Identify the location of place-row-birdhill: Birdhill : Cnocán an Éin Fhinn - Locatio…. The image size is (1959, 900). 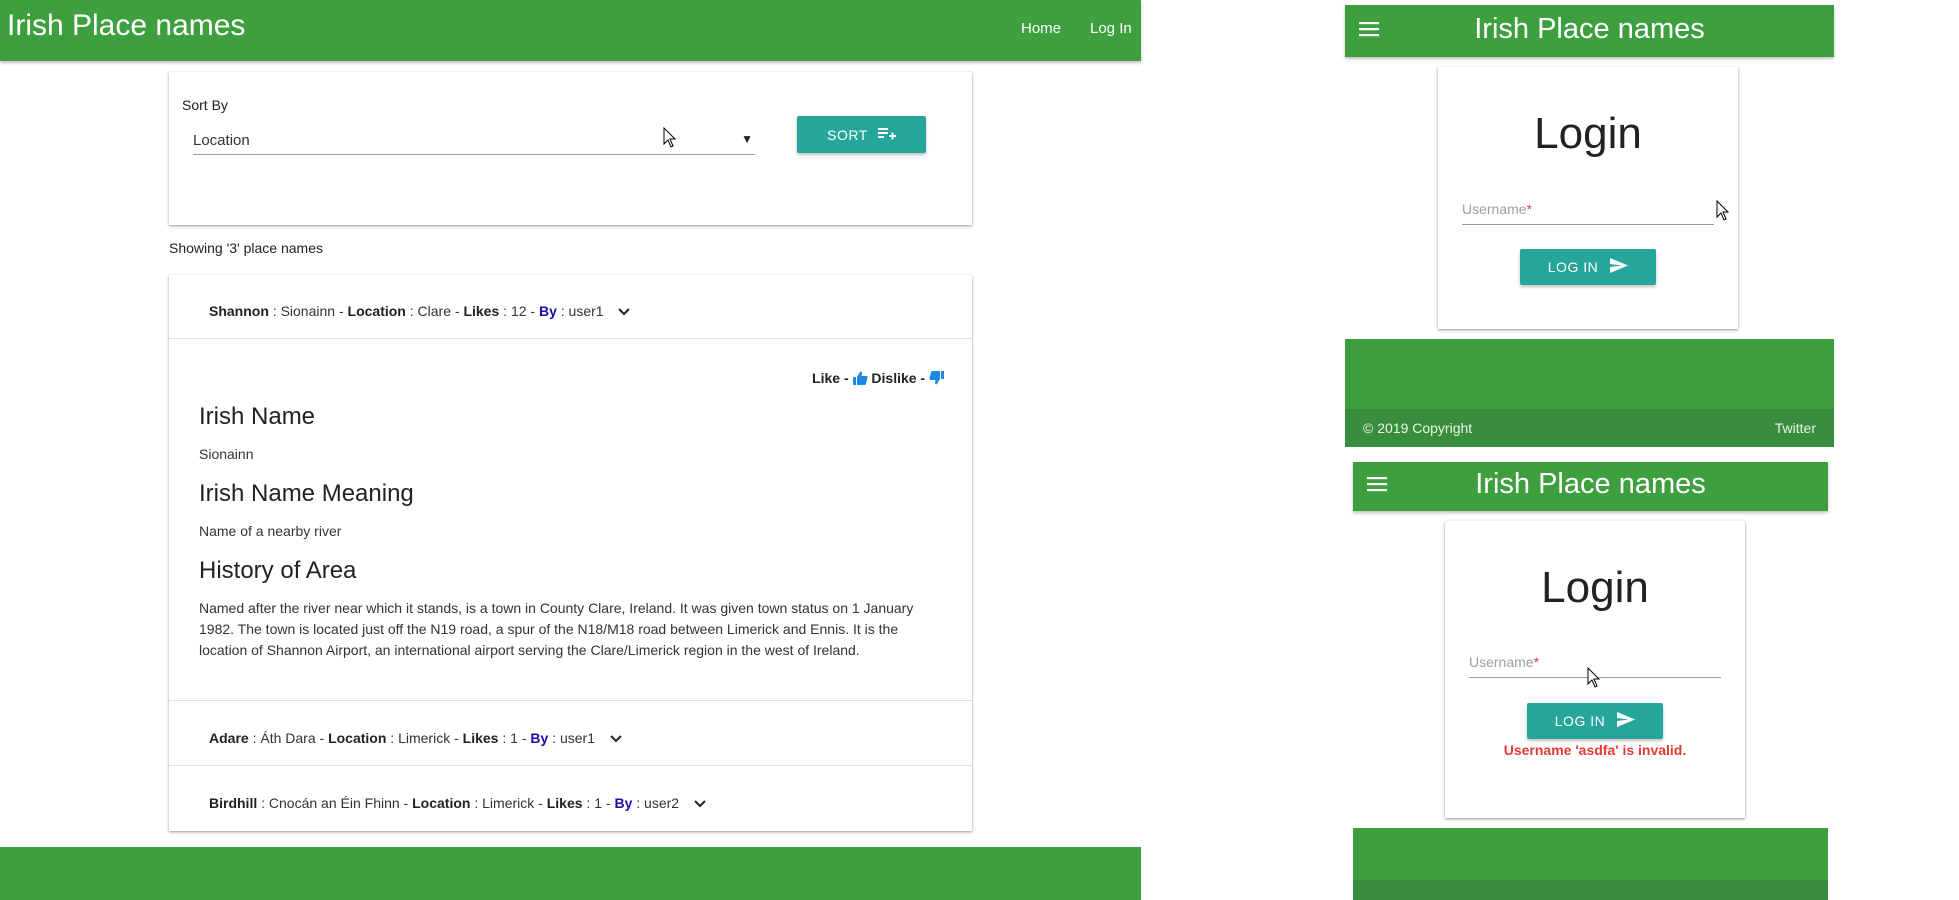
(570, 799).